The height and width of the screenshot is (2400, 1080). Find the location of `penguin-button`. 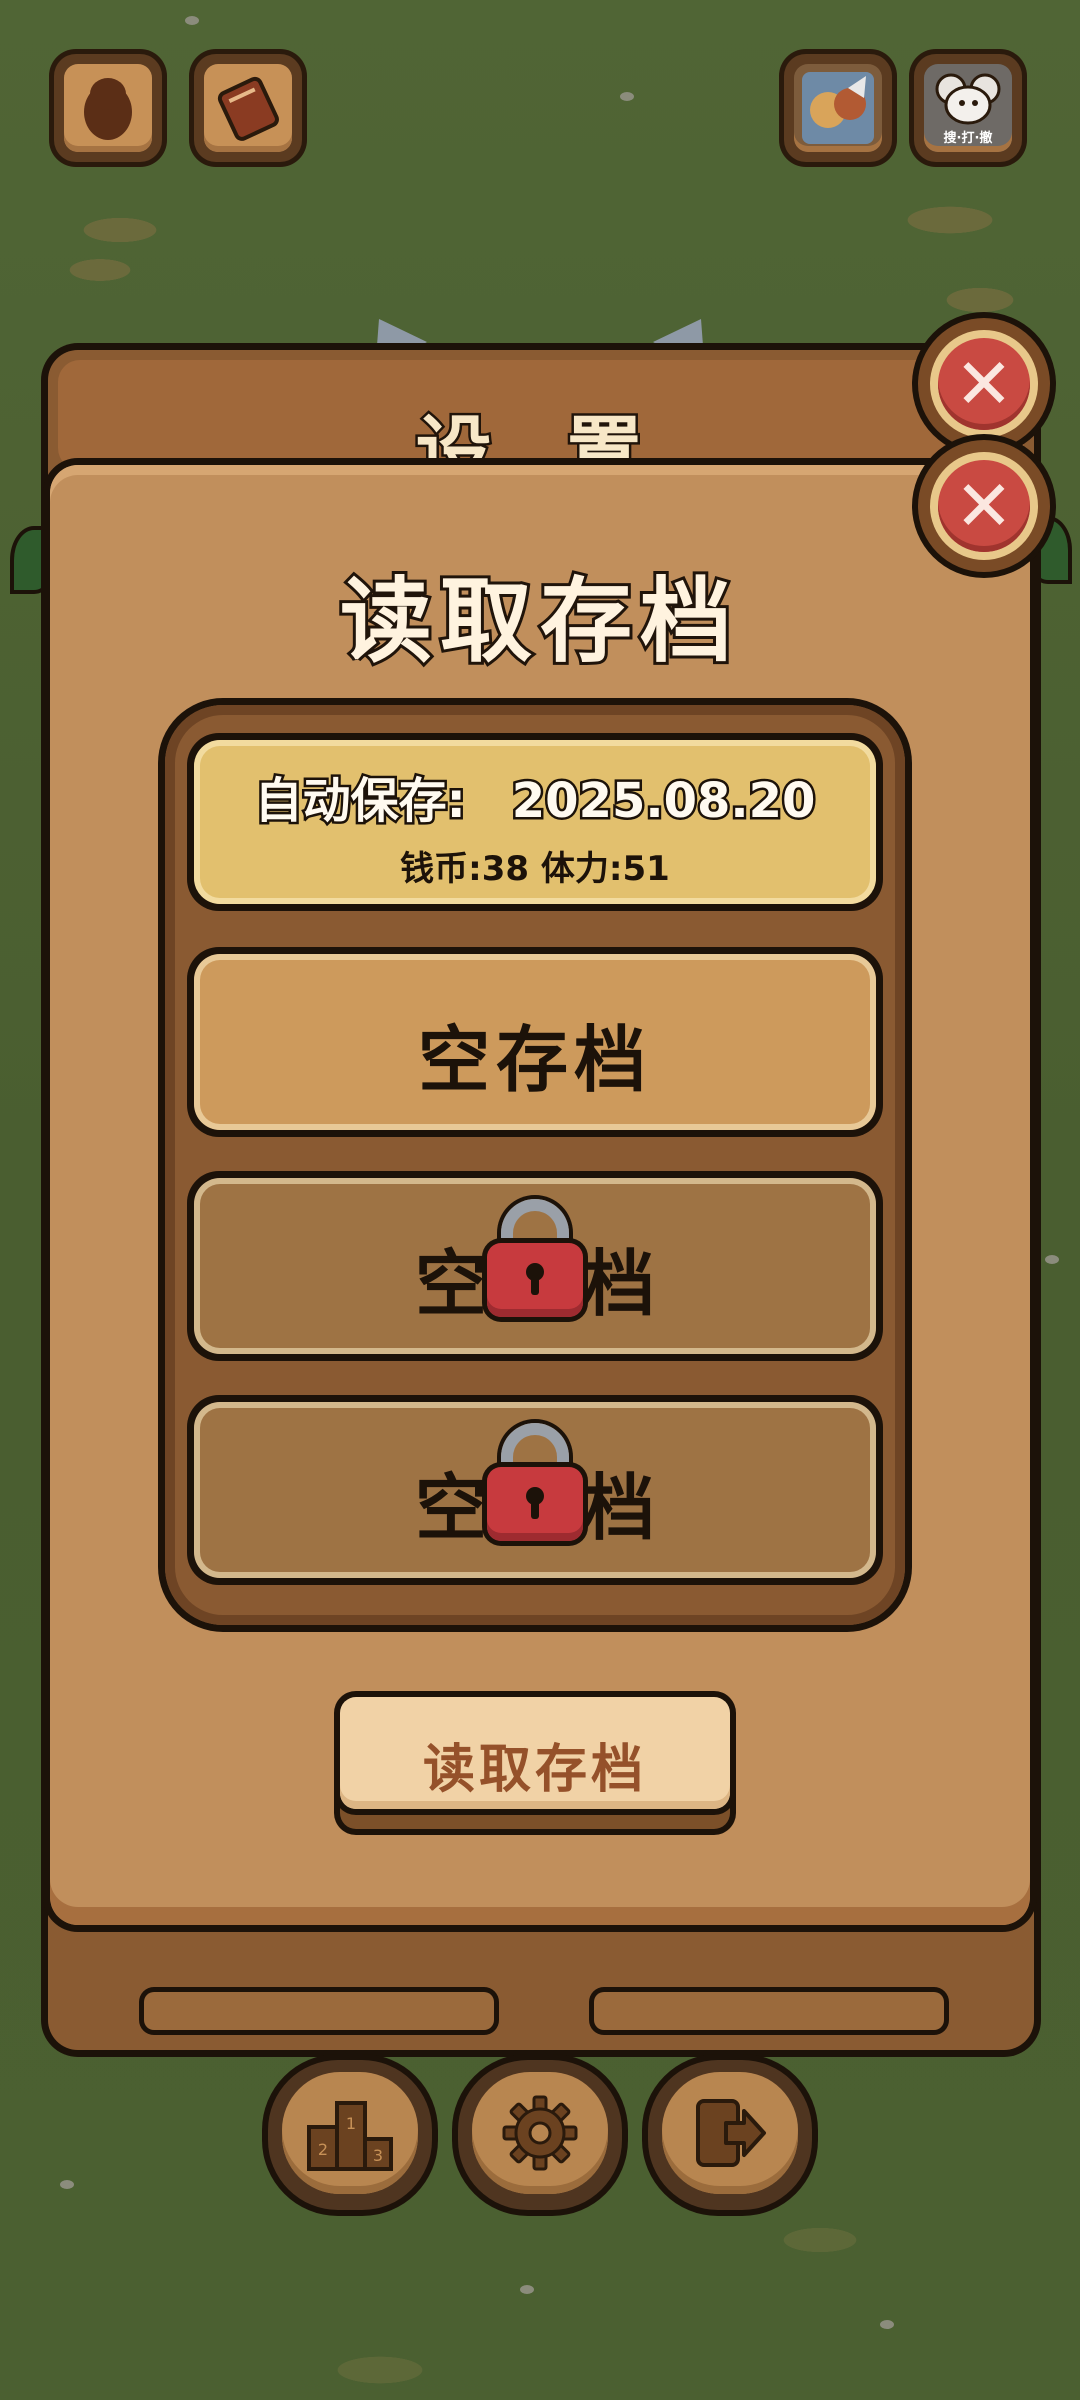

penguin-button is located at coordinates (108, 108).